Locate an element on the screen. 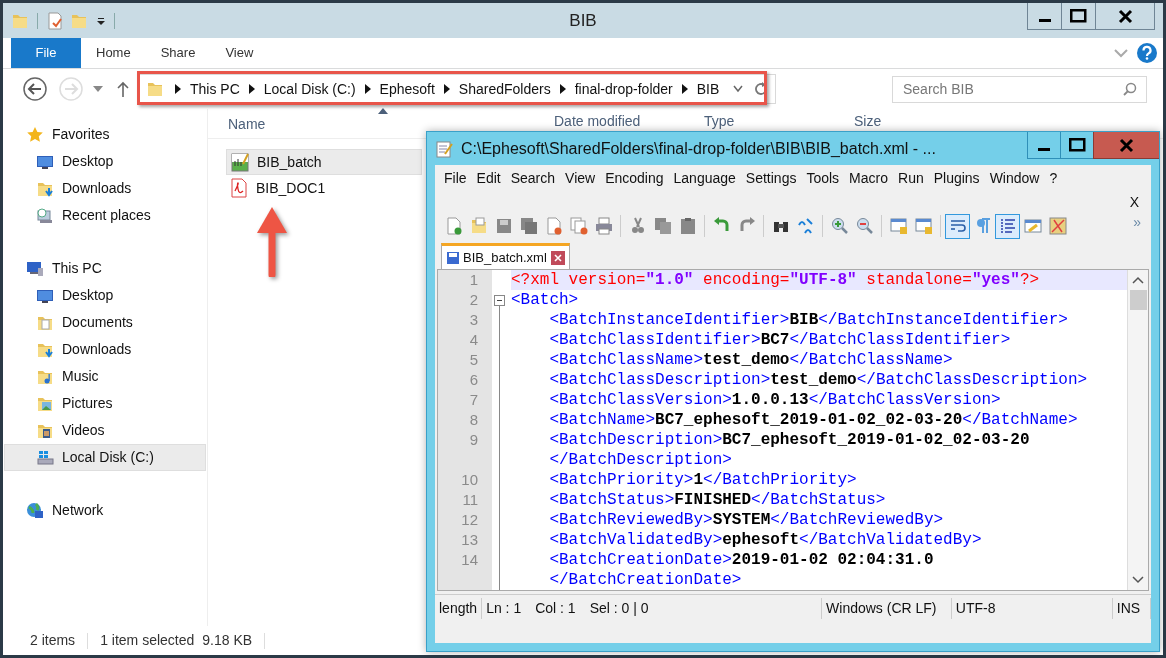  code-line: <BatchClassName>test_demo</BatchClassName> is located at coordinates (751, 360).